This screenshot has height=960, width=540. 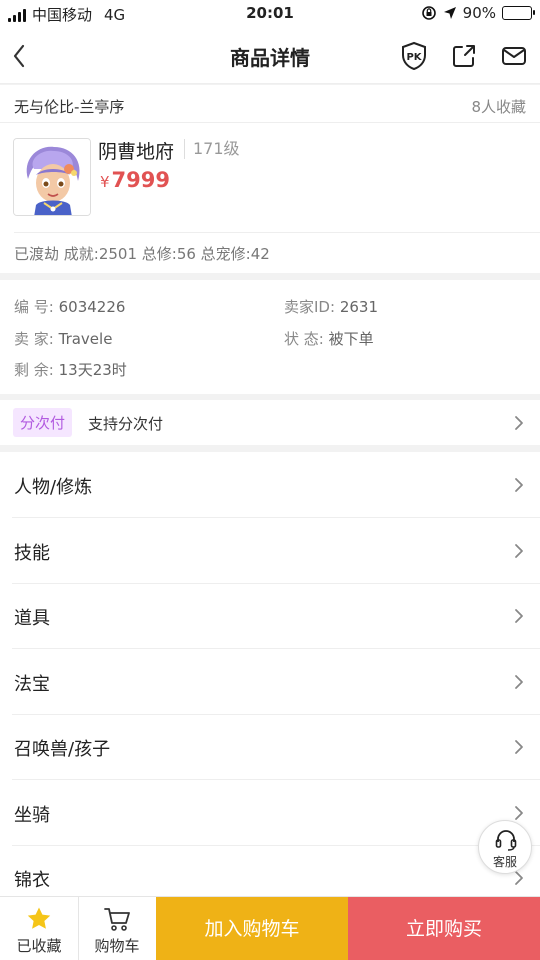 I want to click on status-right: 90%, so click(x=478, y=13).